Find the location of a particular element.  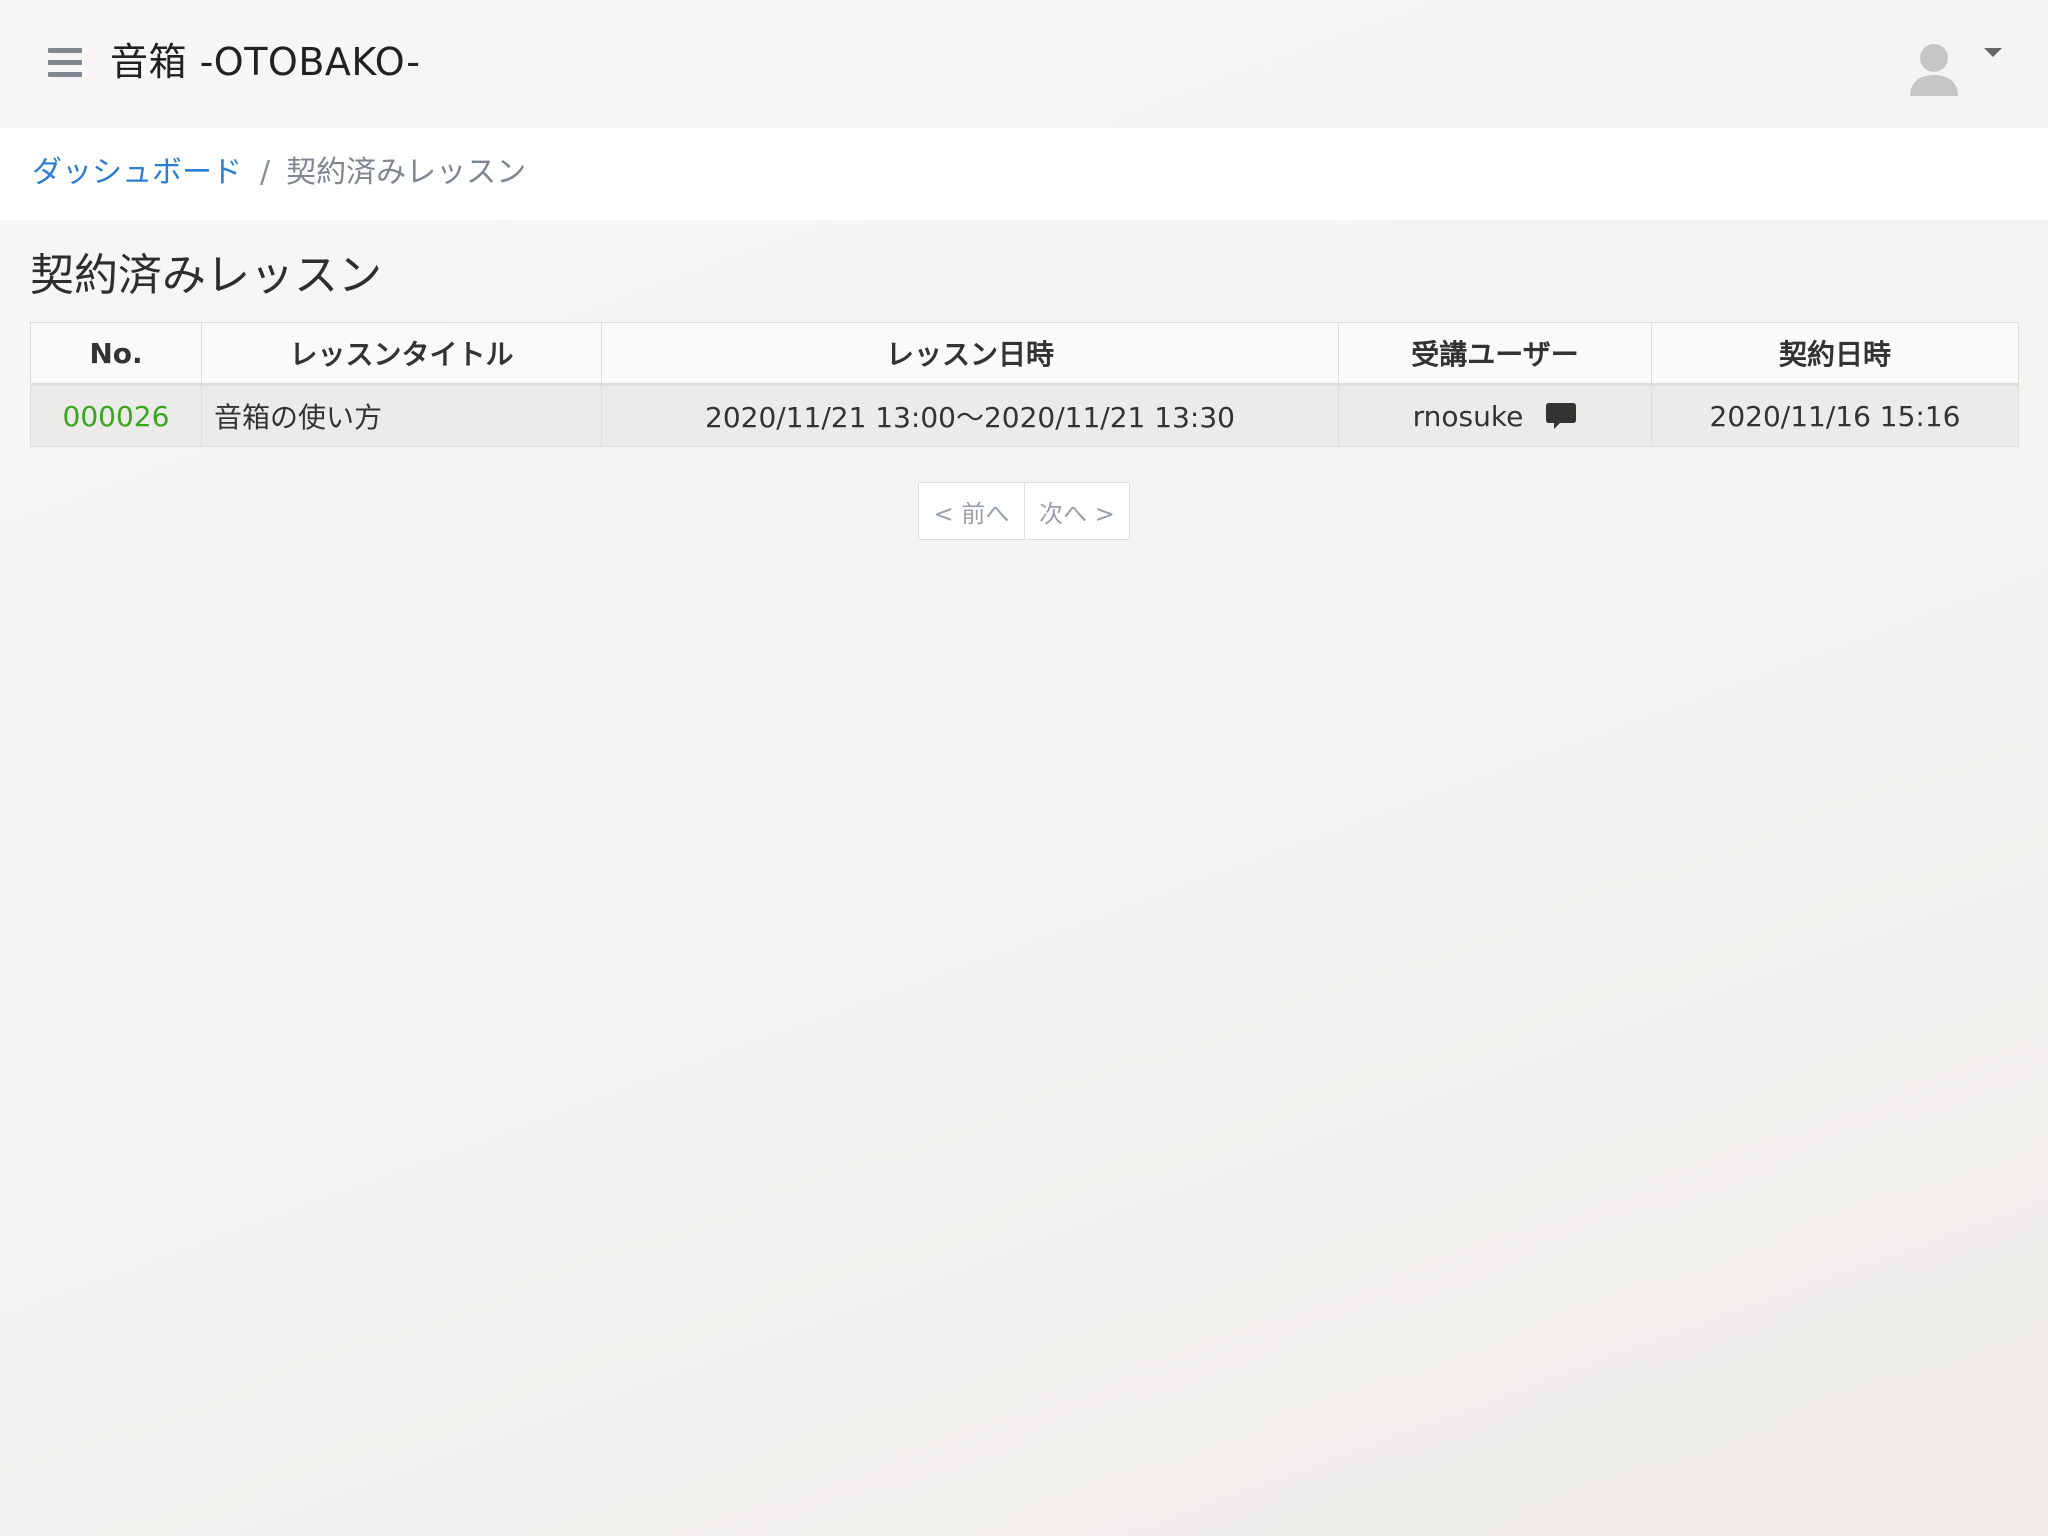

breadcrumb-current: 契約済みレッスン is located at coordinates (406, 172).